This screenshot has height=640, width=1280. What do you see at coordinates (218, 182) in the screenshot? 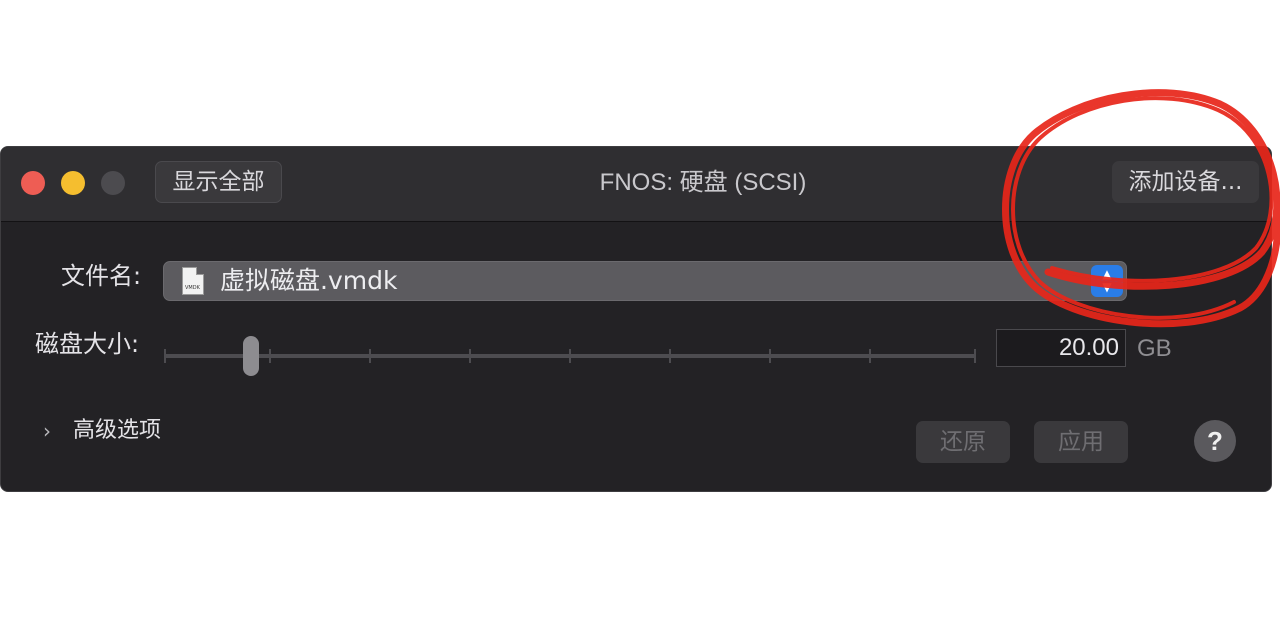
I see `show-all-button: 显示全部` at bounding box center [218, 182].